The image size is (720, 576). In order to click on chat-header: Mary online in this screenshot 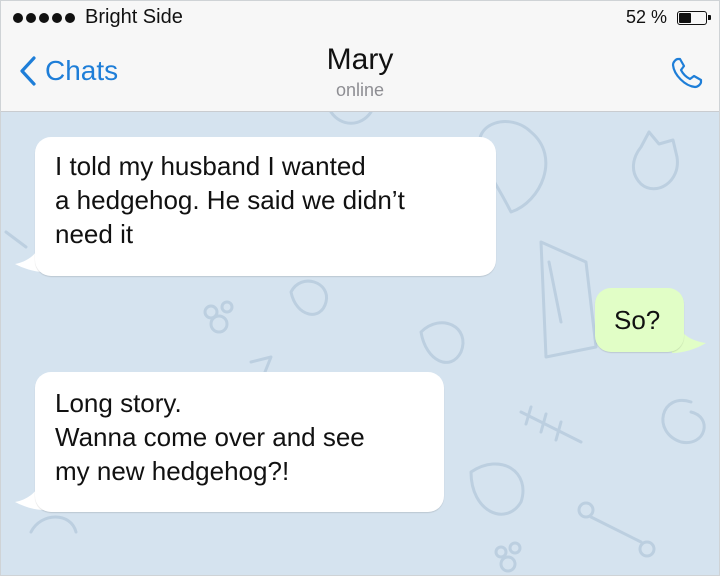, I will do `click(360, 71)`.